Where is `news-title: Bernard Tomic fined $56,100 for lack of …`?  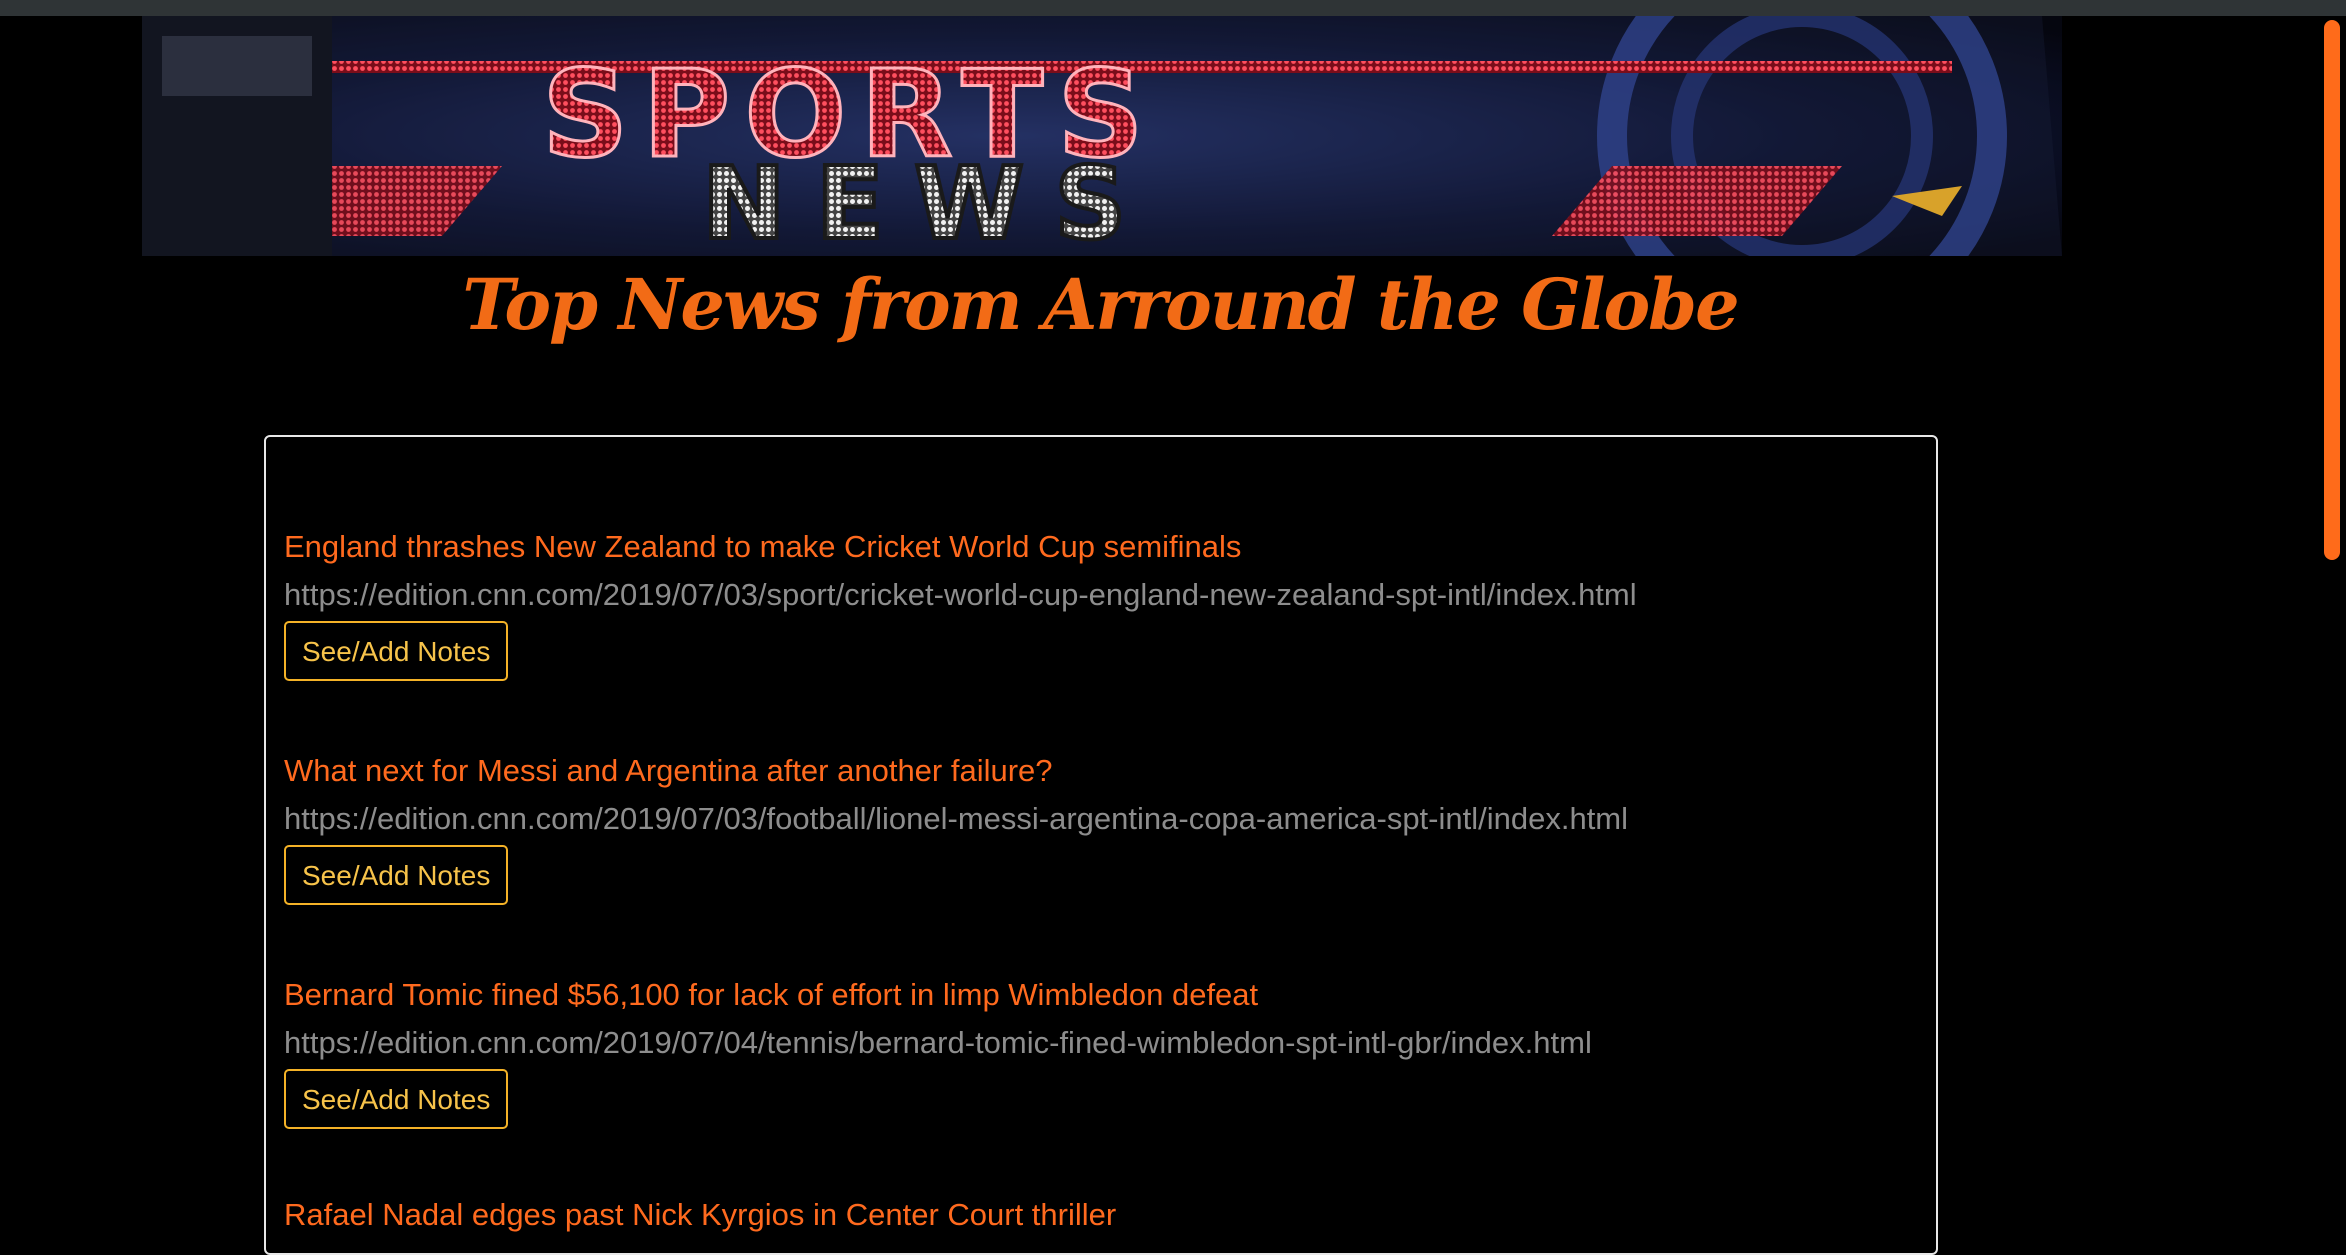
news-title: Bernard Tomic fined $56,100 for lack of … is located at coordinates (938, 995).